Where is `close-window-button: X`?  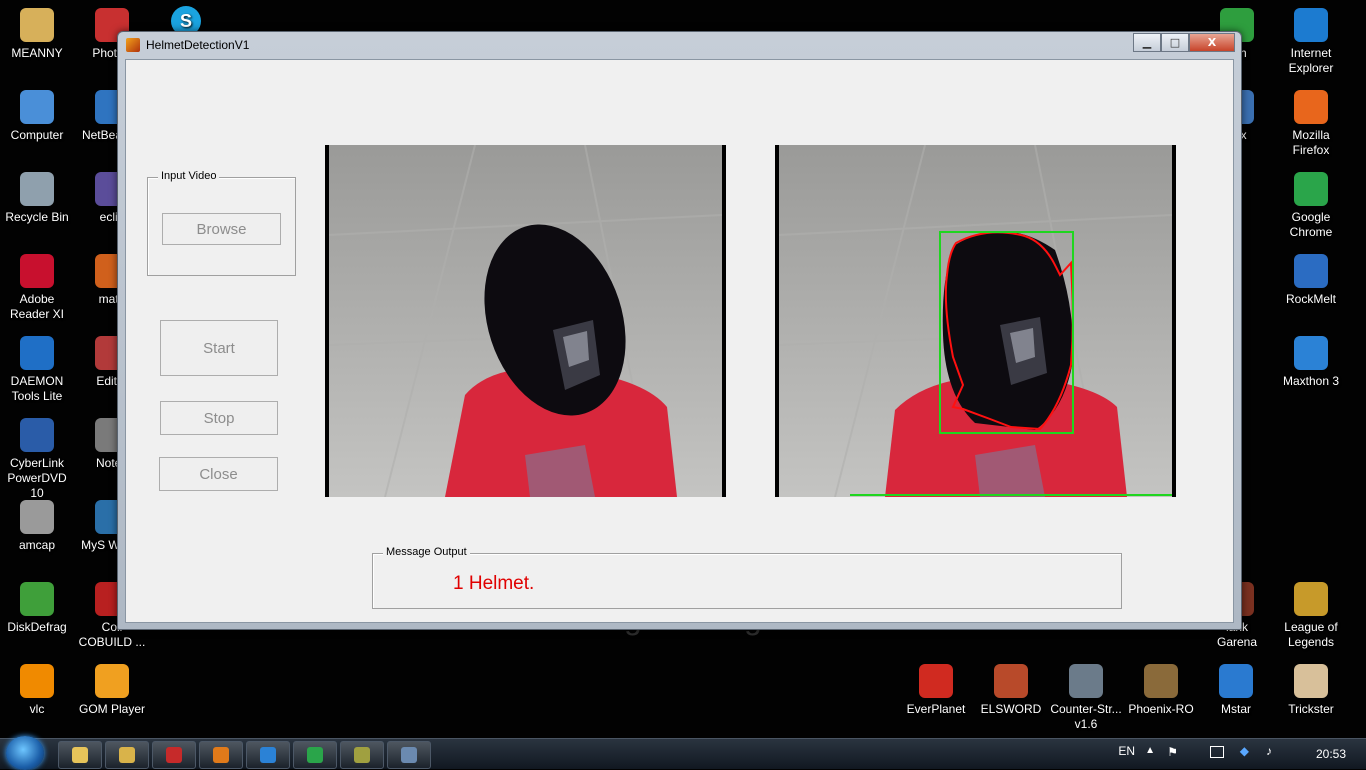 close-window-button: X is located at coordinates (1212, 42).